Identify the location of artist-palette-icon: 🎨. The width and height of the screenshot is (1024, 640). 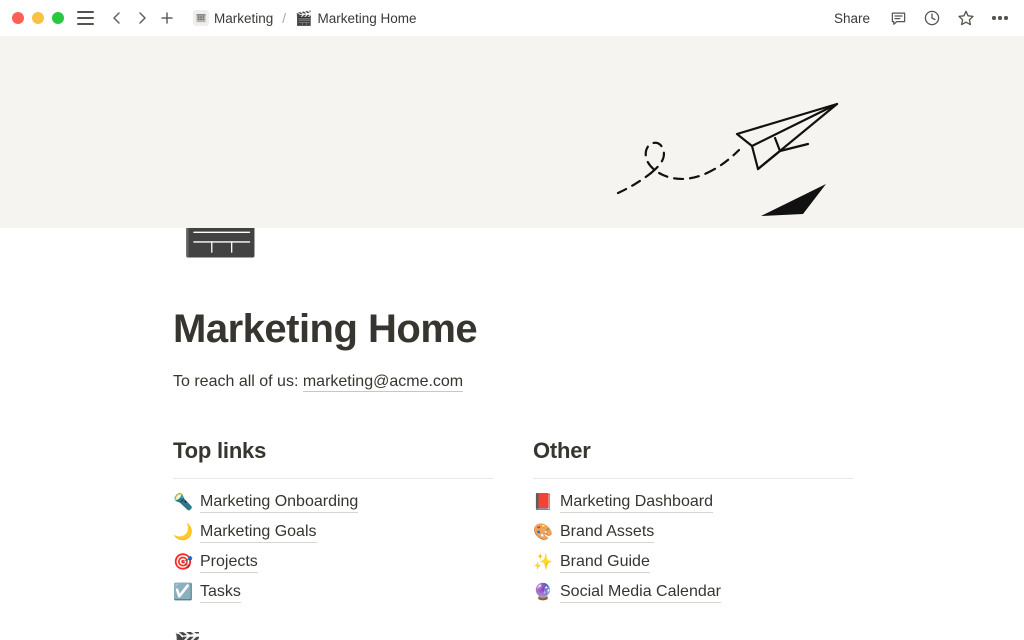
(543, 532).